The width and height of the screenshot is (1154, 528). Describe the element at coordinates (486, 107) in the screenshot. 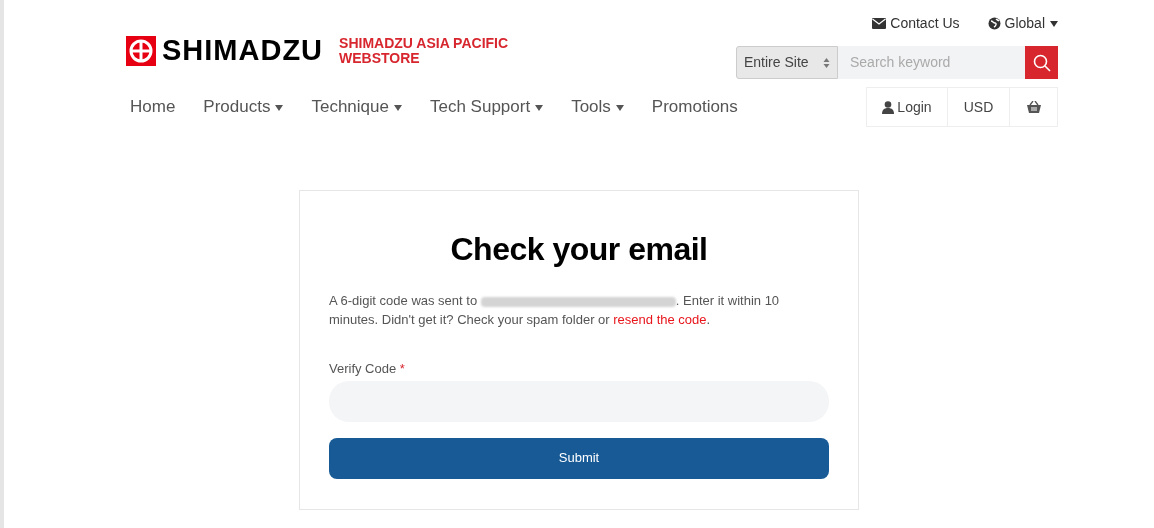

I see `nav-link: Tech Support` at that location.